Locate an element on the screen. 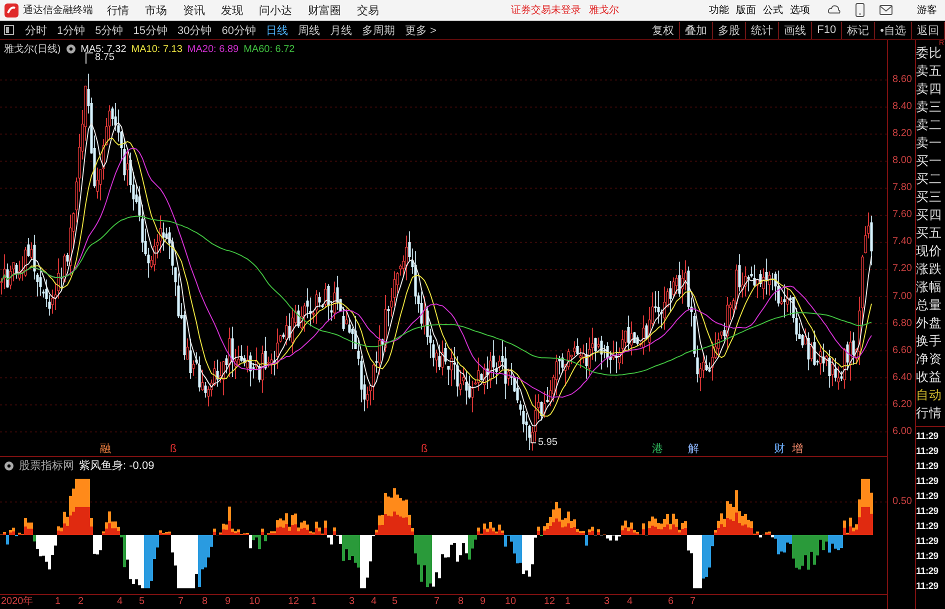 The width and height of the screenshot is (945, 609). logo-icon is located at coordinates (11, 10).